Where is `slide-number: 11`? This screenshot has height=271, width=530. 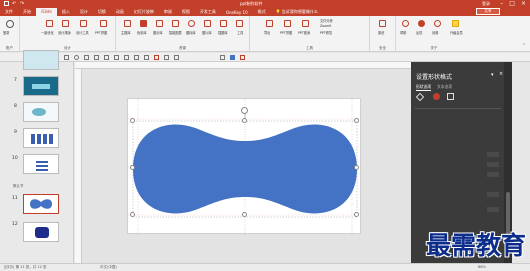
slide-number: 11 is located at coordinates (15, 198).